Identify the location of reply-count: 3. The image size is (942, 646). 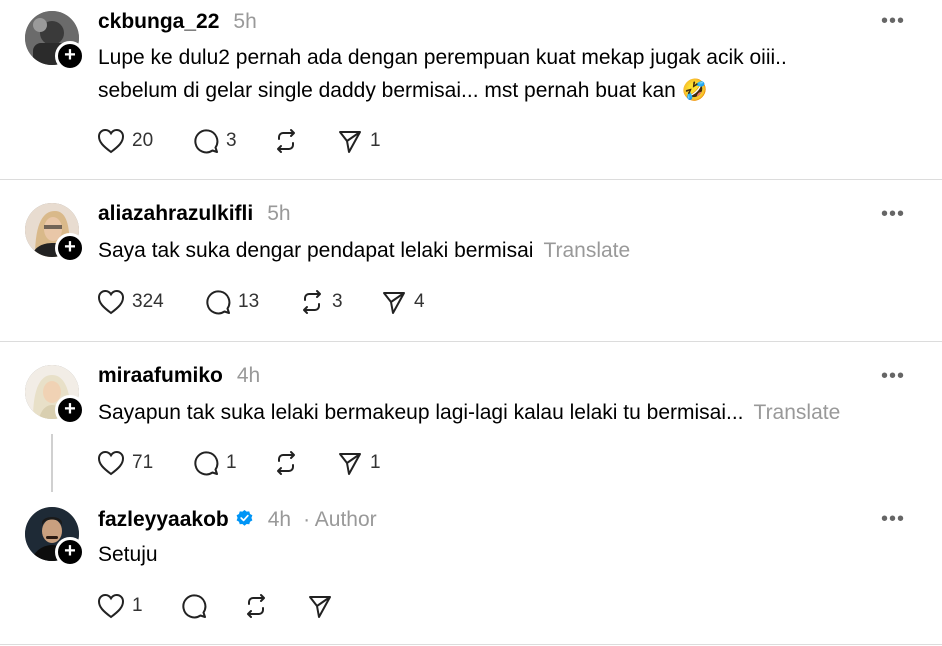
(231, 140).